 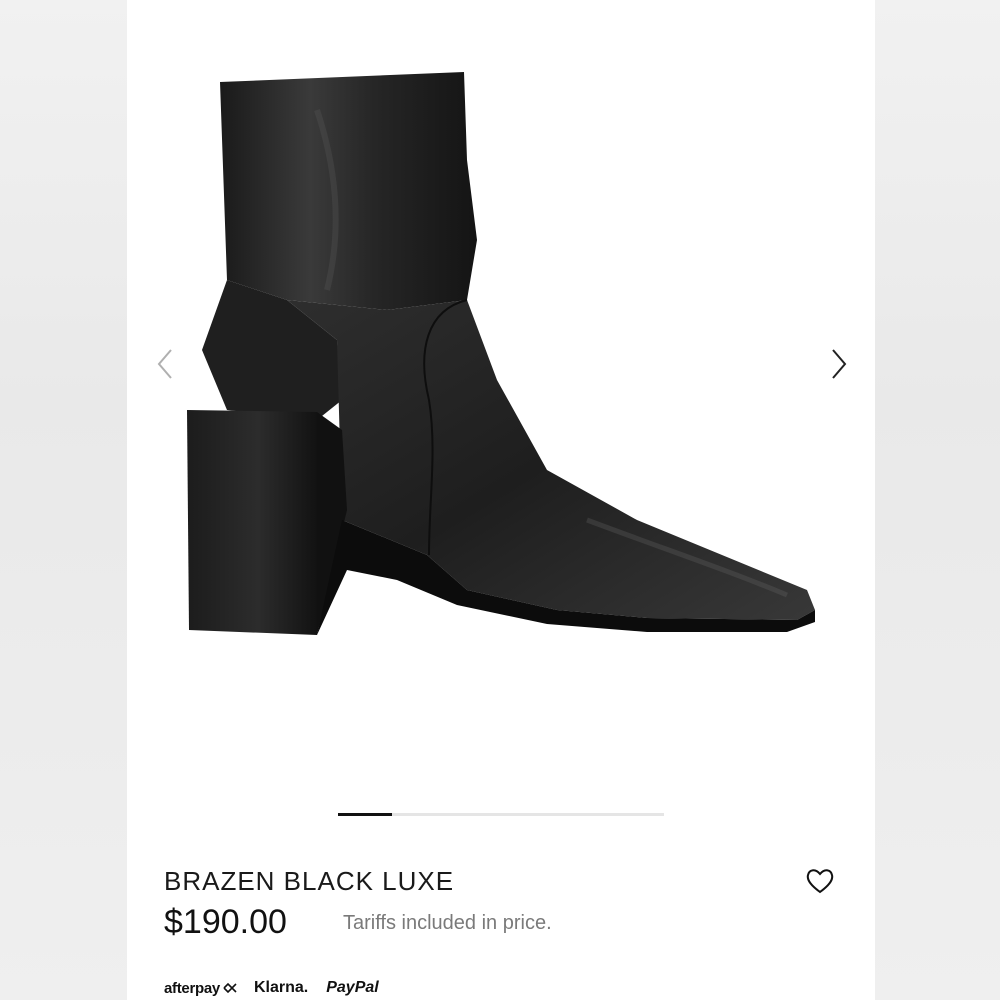 What do you see at coordinates (501, 814) in the screenshot?
I see `gallery-progress-track` at bounding box center [501, 814].